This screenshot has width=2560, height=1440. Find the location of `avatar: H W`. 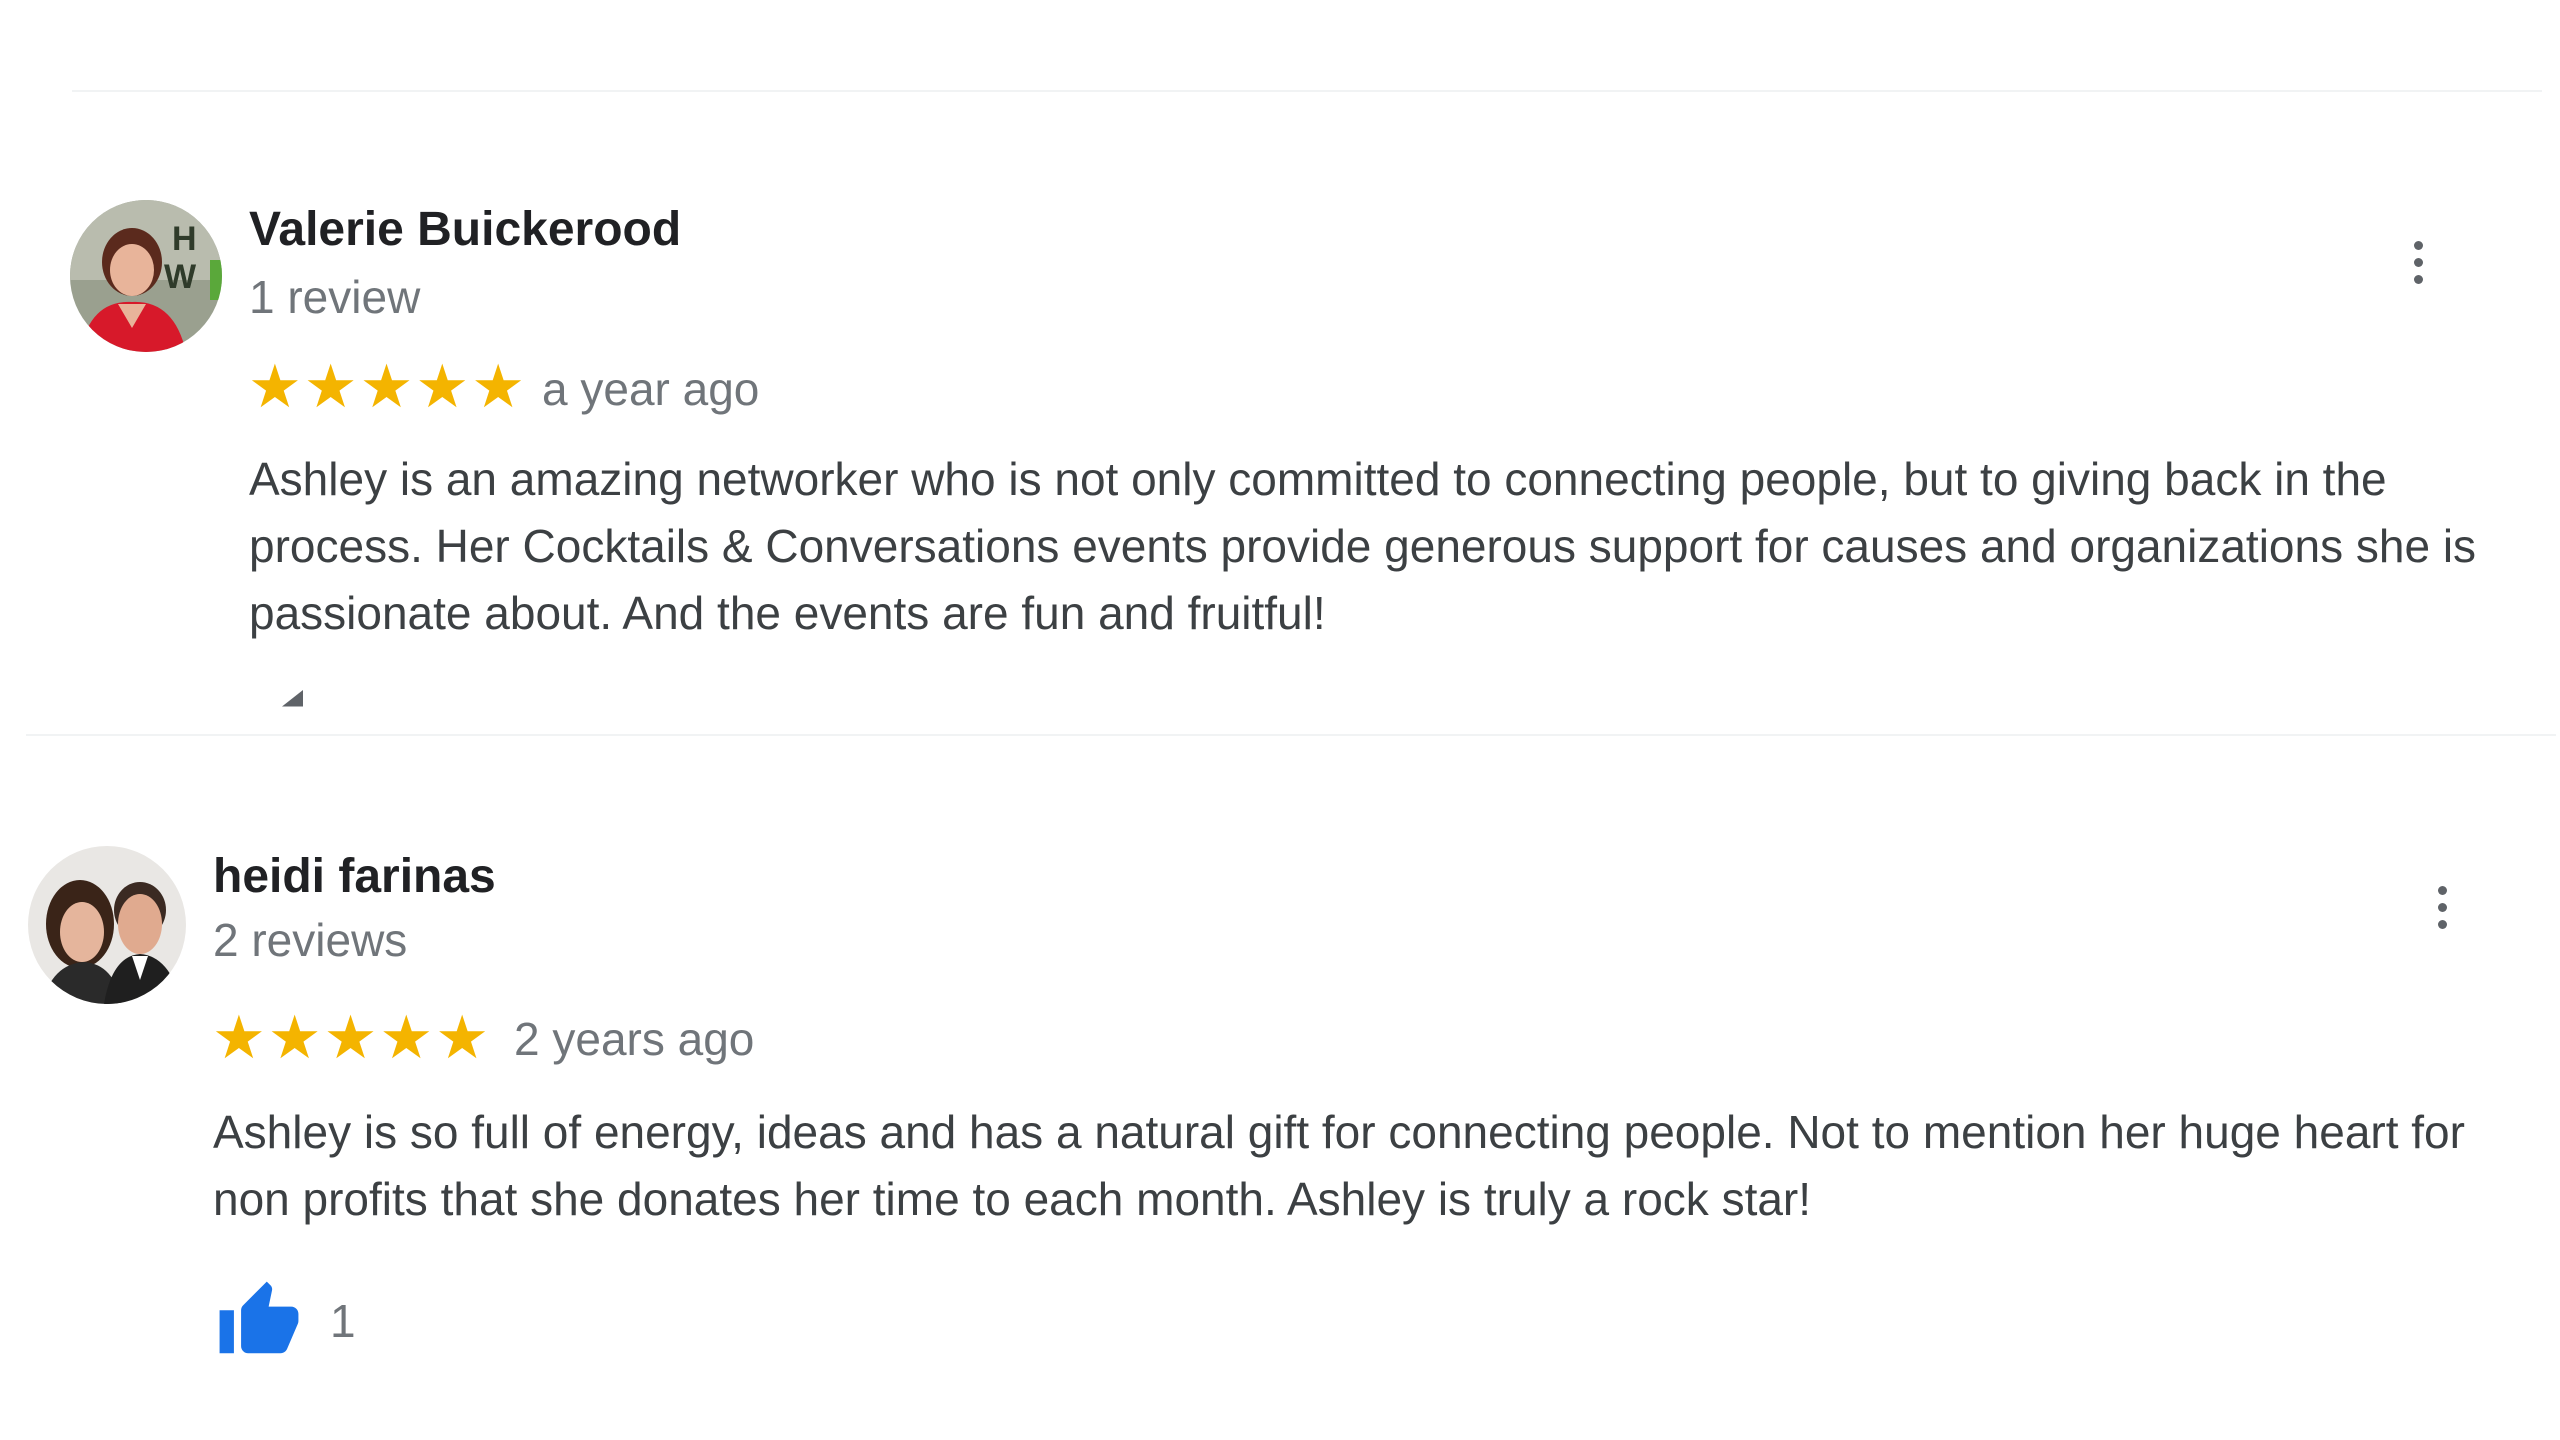

avatar: H W is located at coordinates (146, 276).